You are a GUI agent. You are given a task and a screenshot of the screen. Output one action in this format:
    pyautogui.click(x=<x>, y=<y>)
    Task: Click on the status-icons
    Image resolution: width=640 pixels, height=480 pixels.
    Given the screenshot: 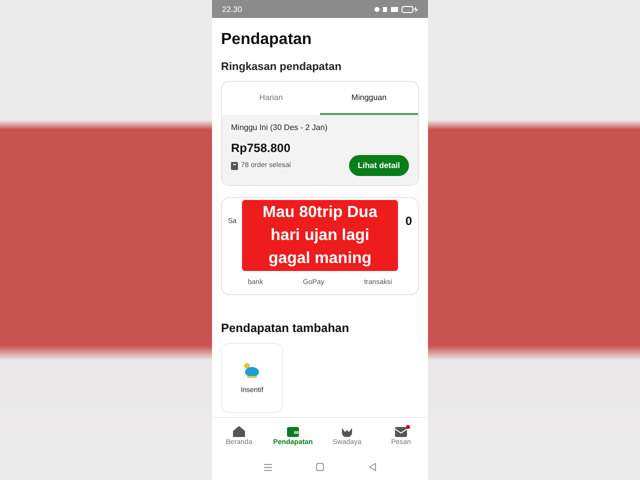 What is the action you would take?
    pyautogui.click(x=396, y=9)
    